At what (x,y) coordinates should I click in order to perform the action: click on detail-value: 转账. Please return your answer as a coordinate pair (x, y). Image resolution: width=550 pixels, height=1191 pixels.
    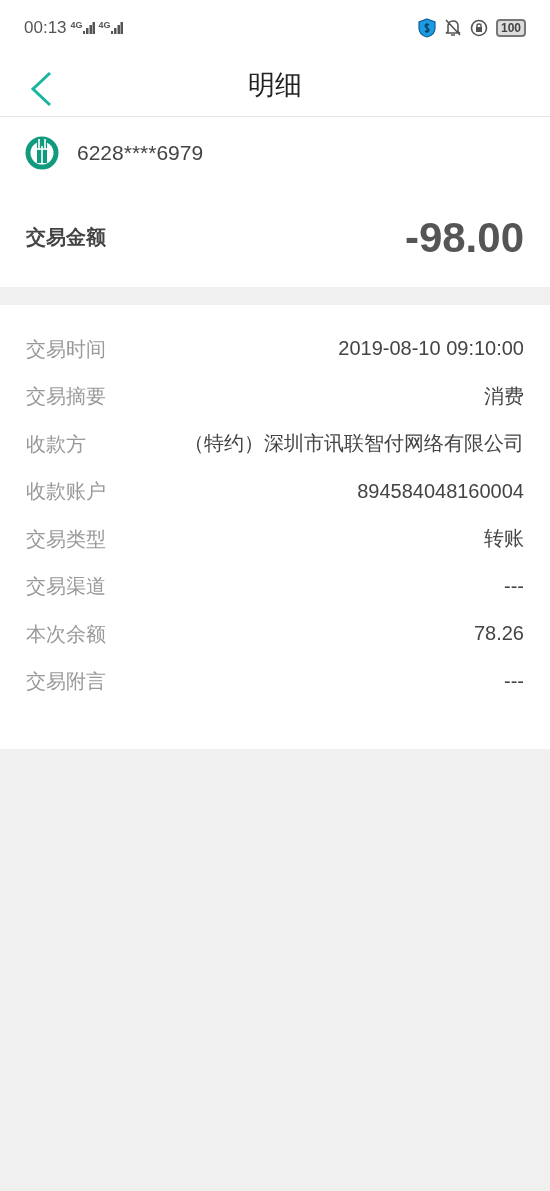
    Looking at the image, I should click on (504, 539).